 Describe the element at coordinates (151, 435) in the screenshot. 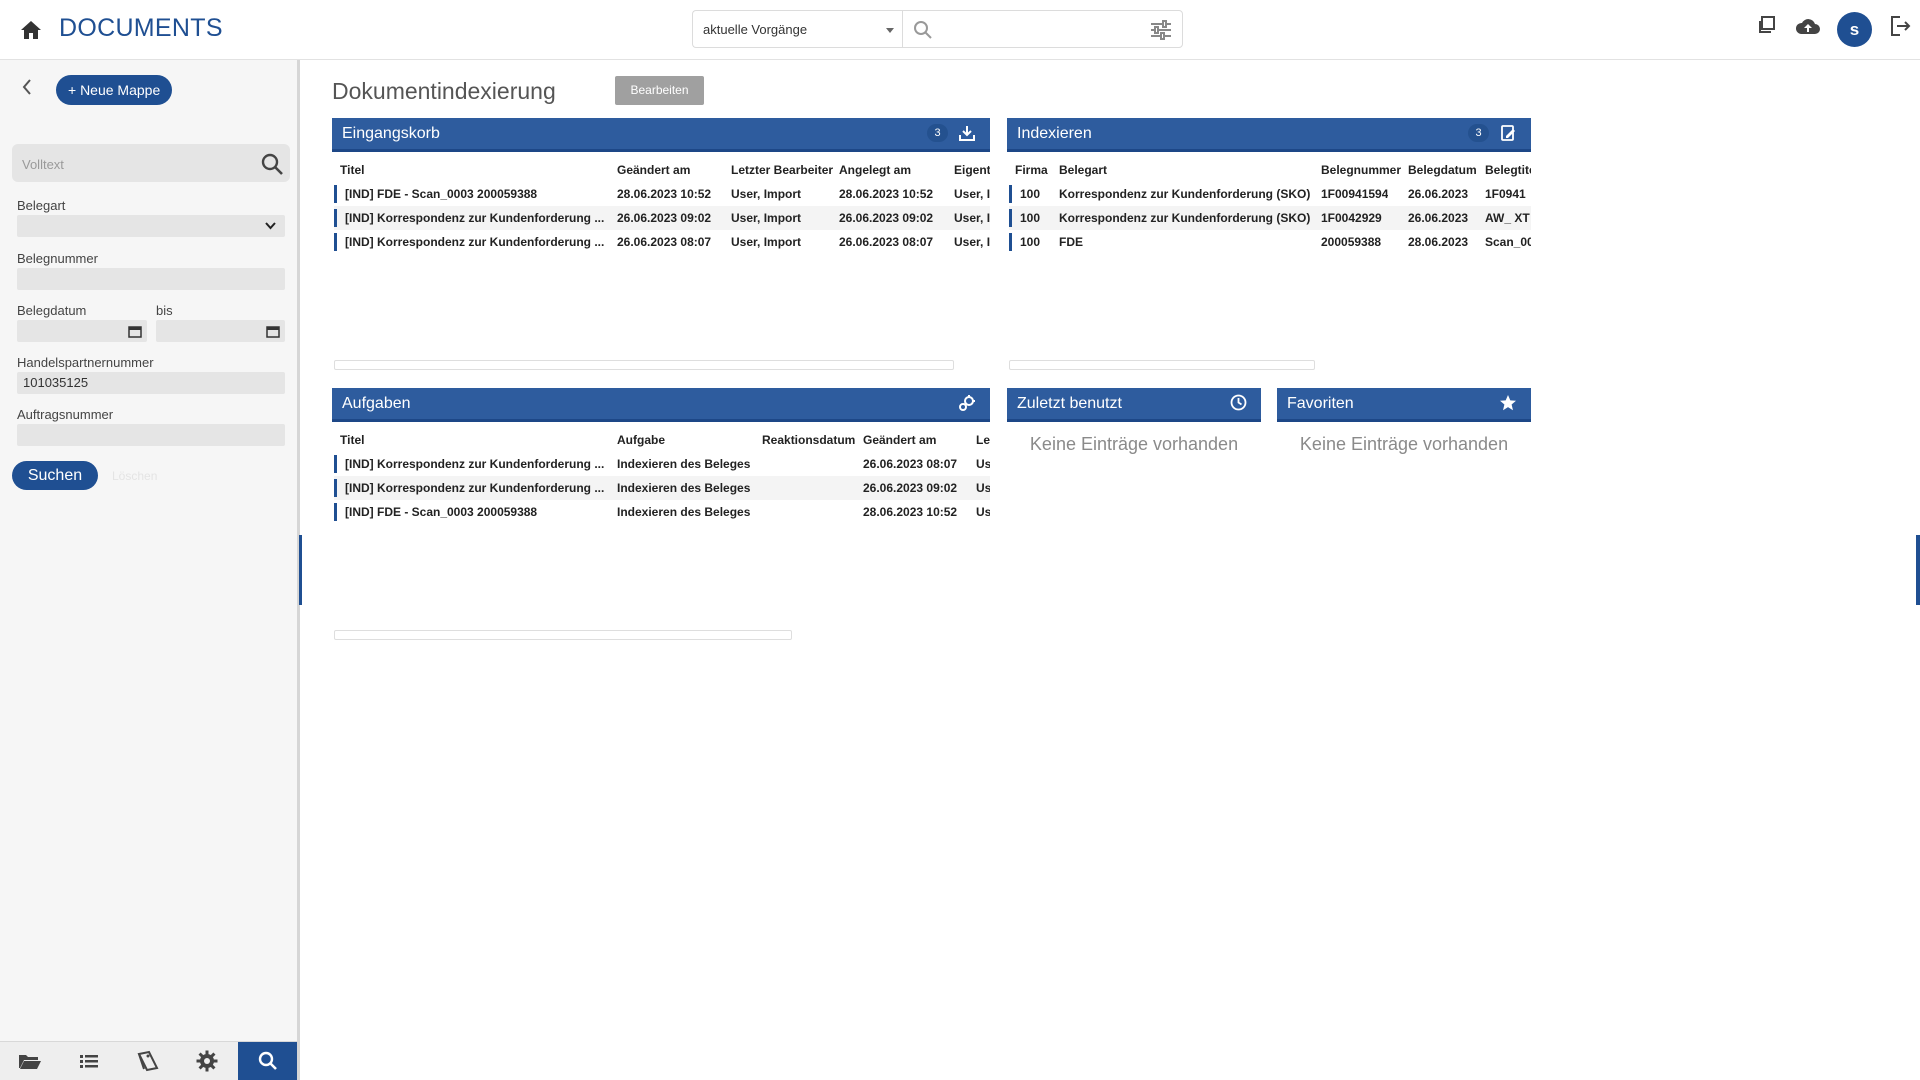

I see `auftragsnummer-field` at that location.